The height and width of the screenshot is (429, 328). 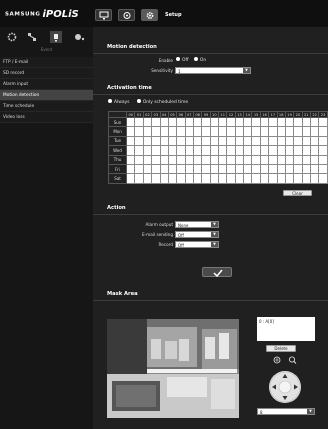 What do you see at coordinates (12, 37) in the screenshot?
I see `settings-icon` at bounding box center [12, 37].